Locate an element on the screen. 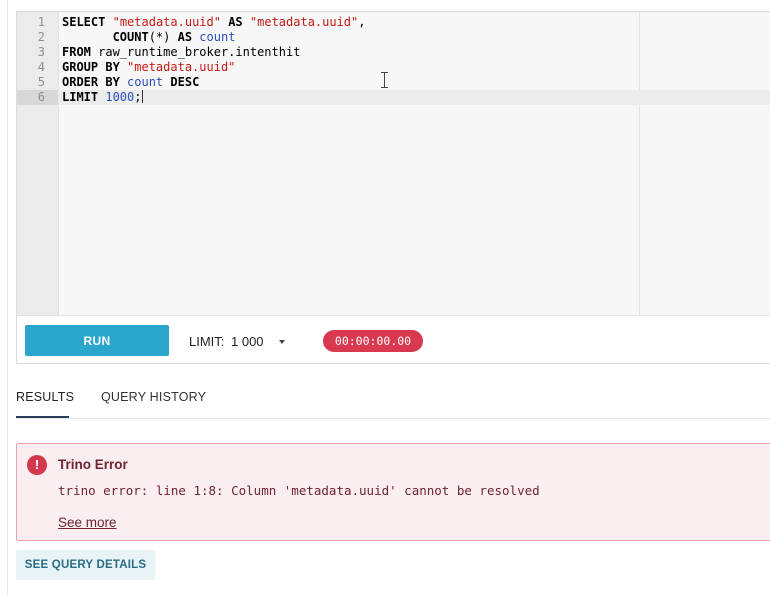 Image resolution: width=770 pixels, height=595 pixels. line-number: 5 is located at coordinates (41, 82).